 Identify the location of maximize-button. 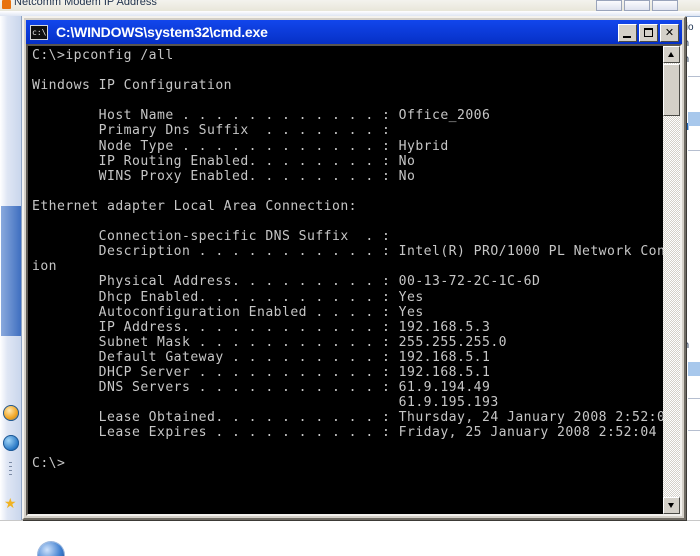
(648, 33).